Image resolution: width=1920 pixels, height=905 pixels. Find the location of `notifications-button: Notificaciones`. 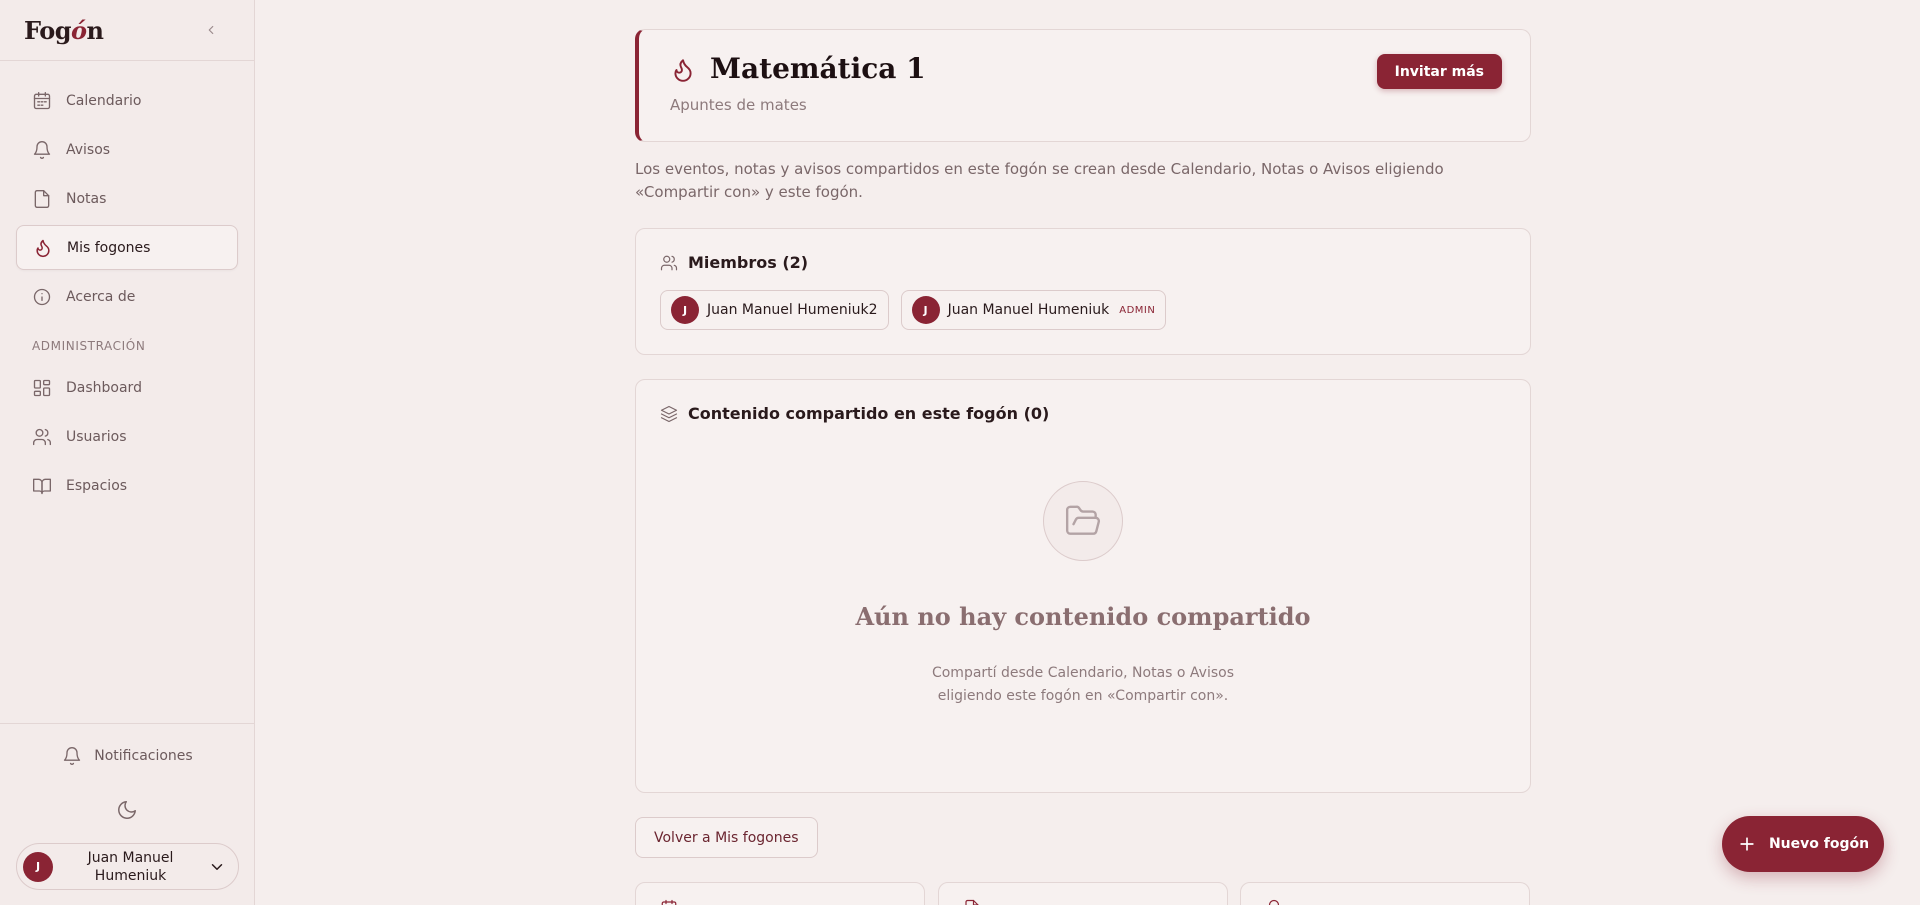

notifications-button: Notificaciones is located at coordinates (127, 756).